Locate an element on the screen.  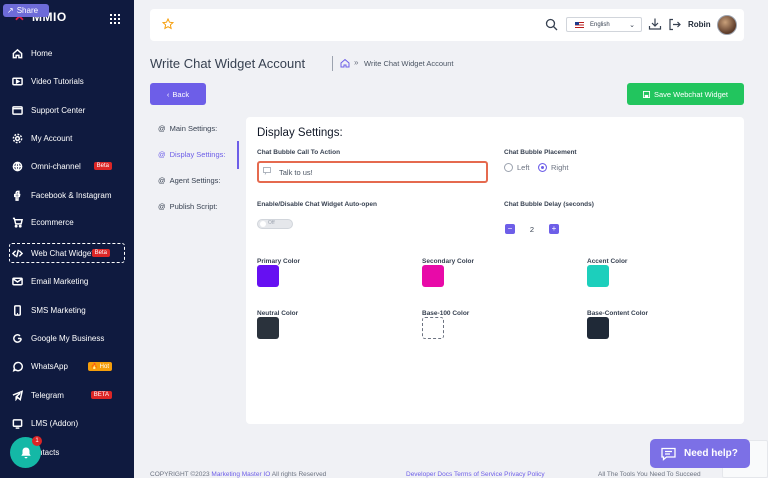
company-link: Marketing Master IO is located at coordinates (240, 474).